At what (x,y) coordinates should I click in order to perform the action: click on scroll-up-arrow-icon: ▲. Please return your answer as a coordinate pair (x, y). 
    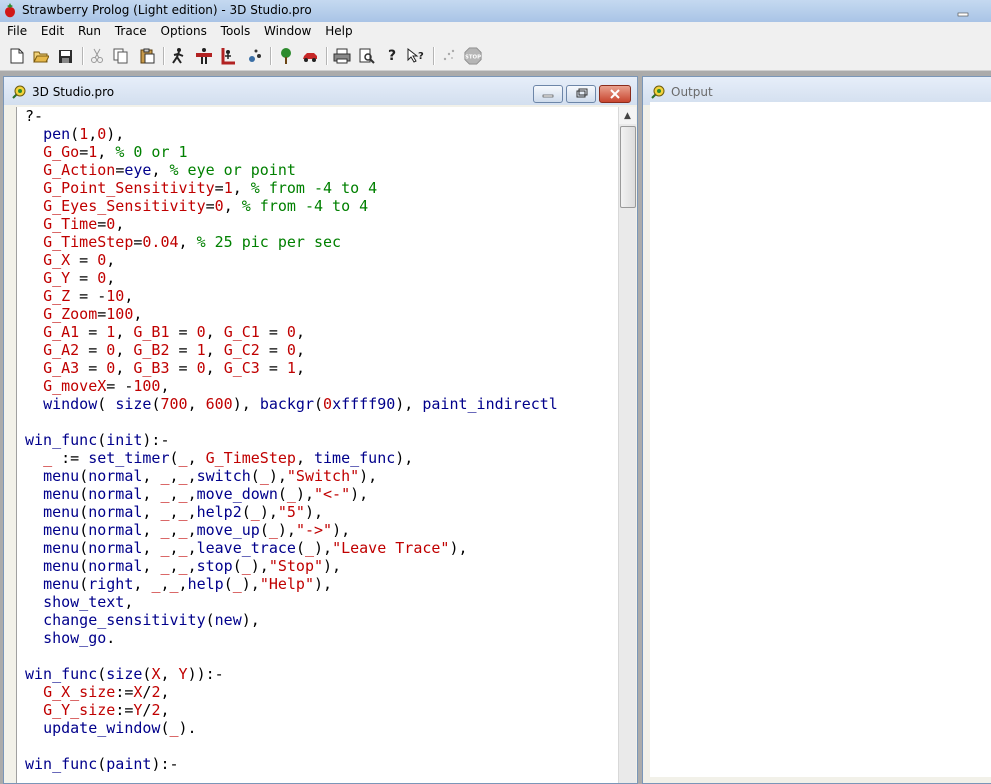
    Looking at the image, I should click on (627, 115).